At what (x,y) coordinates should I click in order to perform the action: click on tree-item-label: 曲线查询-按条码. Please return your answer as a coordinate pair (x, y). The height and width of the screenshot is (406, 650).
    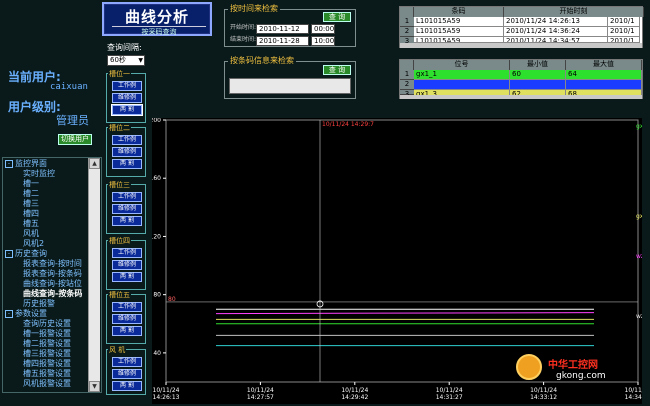
    Looking at the image, I should click on (53, 293).